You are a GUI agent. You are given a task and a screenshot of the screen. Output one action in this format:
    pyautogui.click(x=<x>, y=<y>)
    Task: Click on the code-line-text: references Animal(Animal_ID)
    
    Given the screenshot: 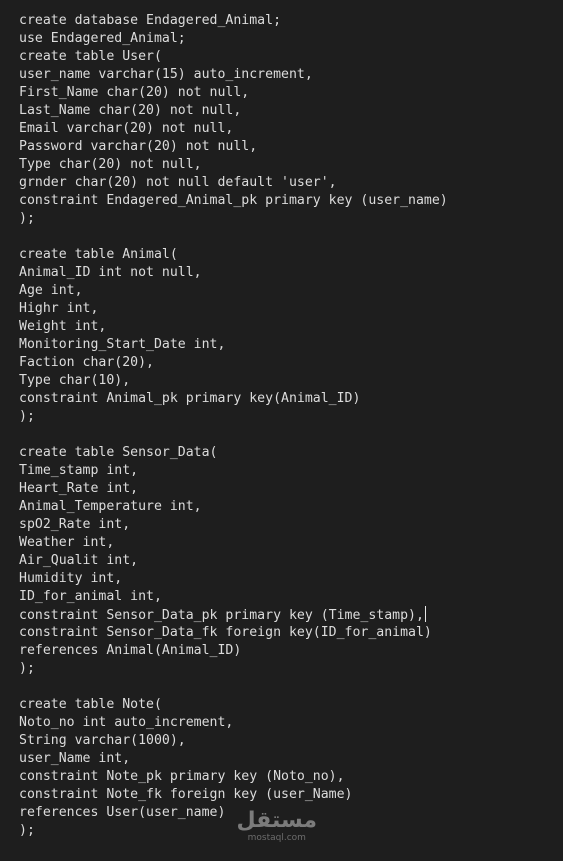 What is the action you would take?
    pyautogui.click(x=130, y=650)
    